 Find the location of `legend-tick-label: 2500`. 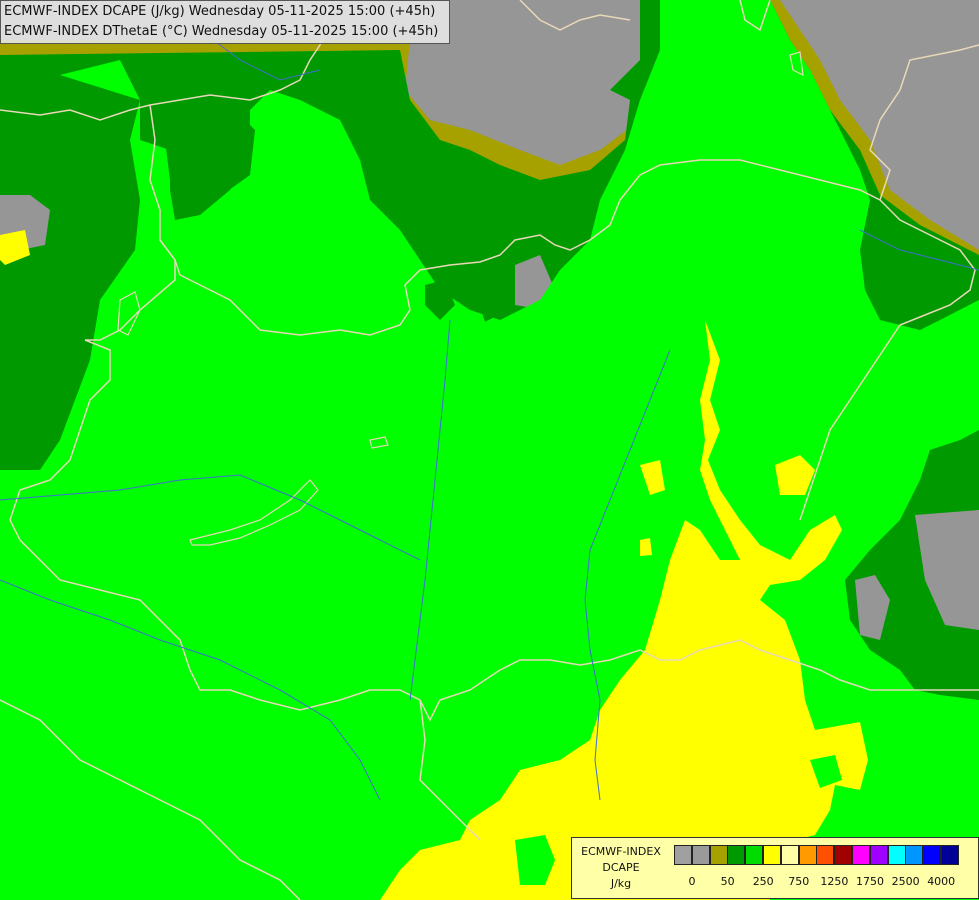

legend-tick-label: 2500 is located at coordinates (905, 881).